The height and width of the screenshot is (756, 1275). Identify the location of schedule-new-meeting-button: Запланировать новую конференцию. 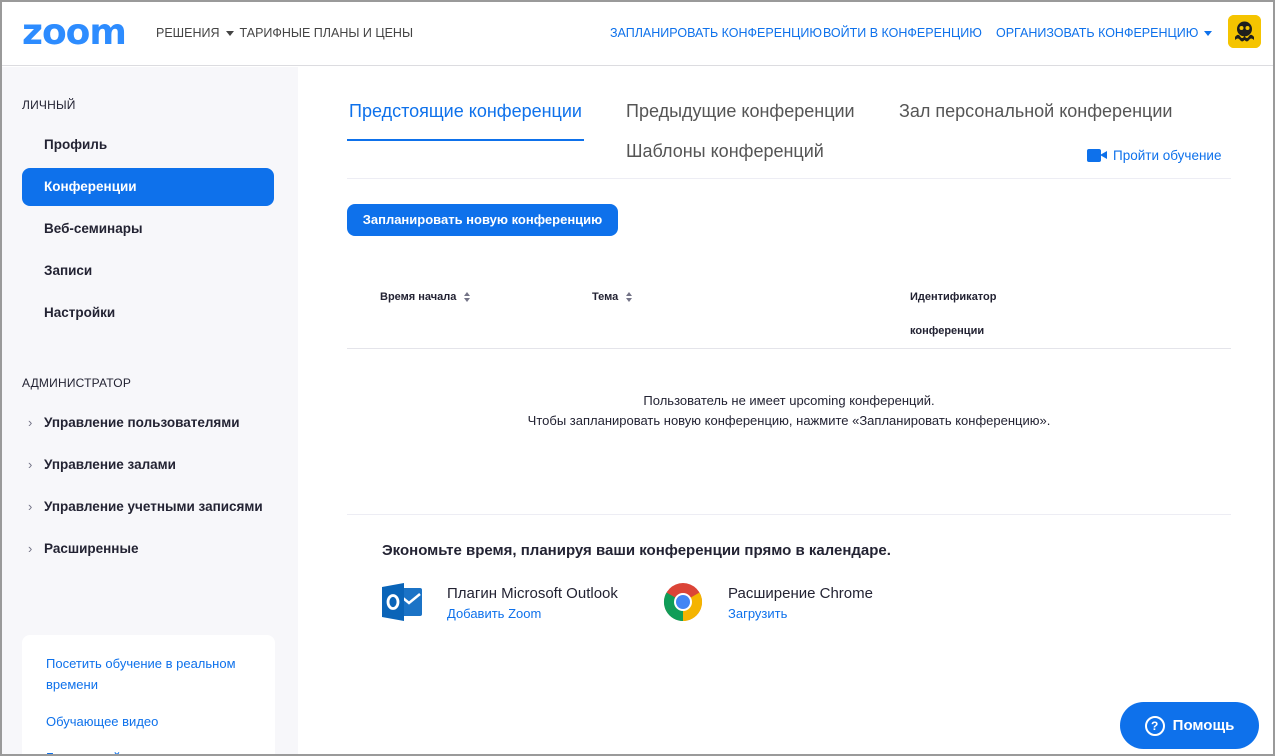
(482, 220).